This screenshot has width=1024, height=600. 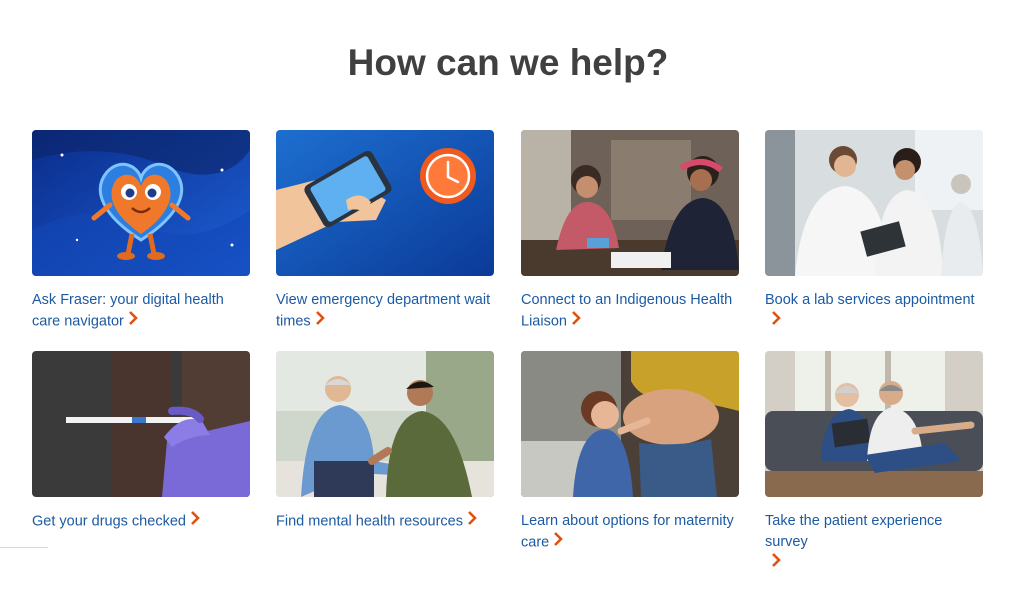 What do you see at coordinates (870, 300) in the screenshot?
I see `card-label: Book a lab services appointment` at bounding box center [870, 300].